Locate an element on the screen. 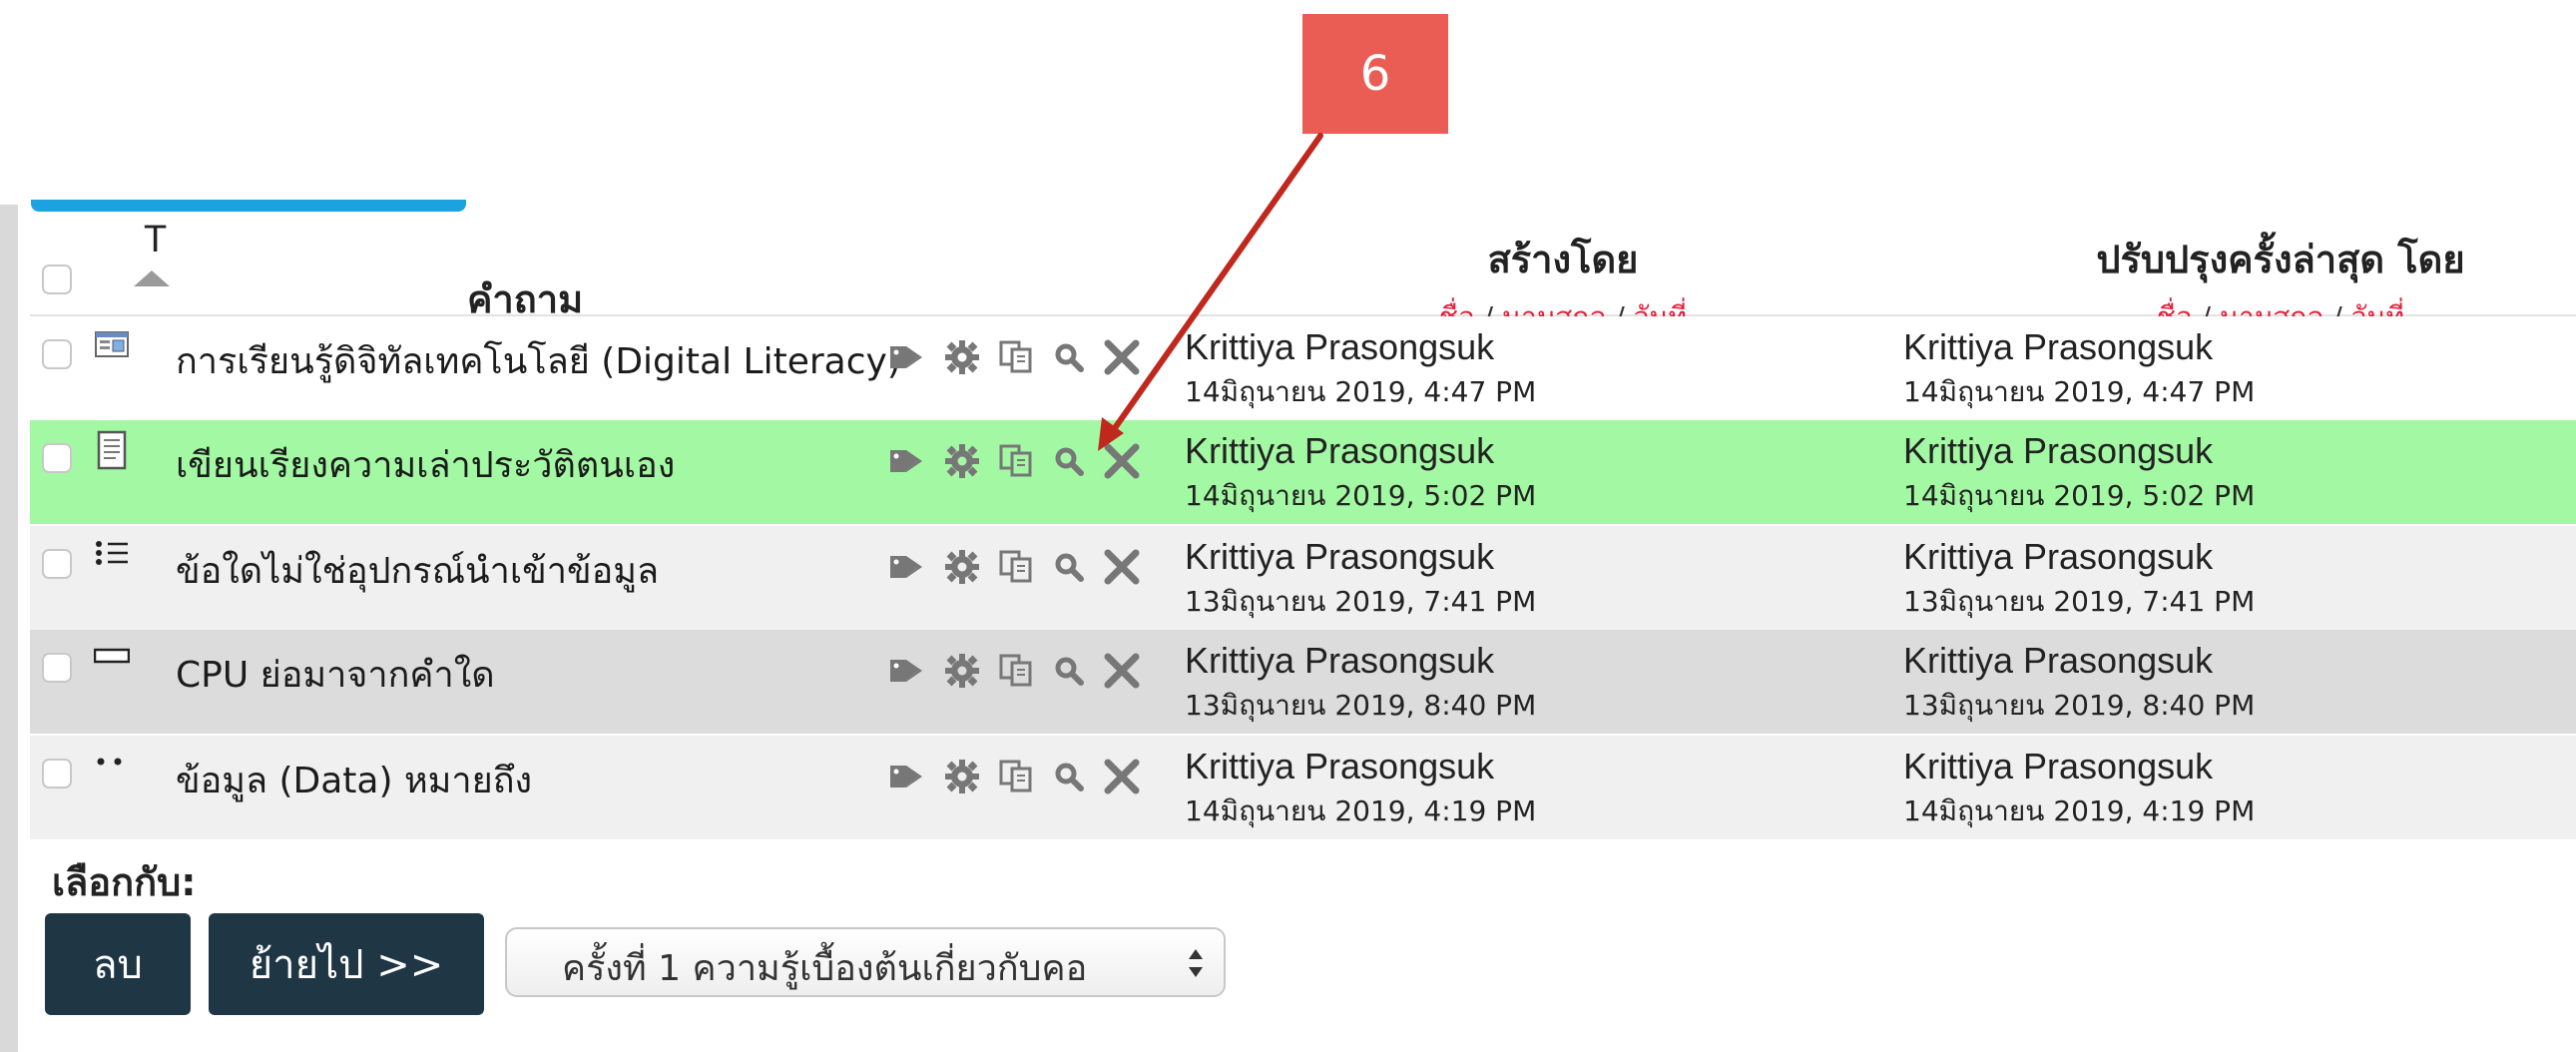 Image resolution: width=2576 pixels, height=1052 pixels. created-by-title: สร้างโดย is located at coordinates (1563, 259).